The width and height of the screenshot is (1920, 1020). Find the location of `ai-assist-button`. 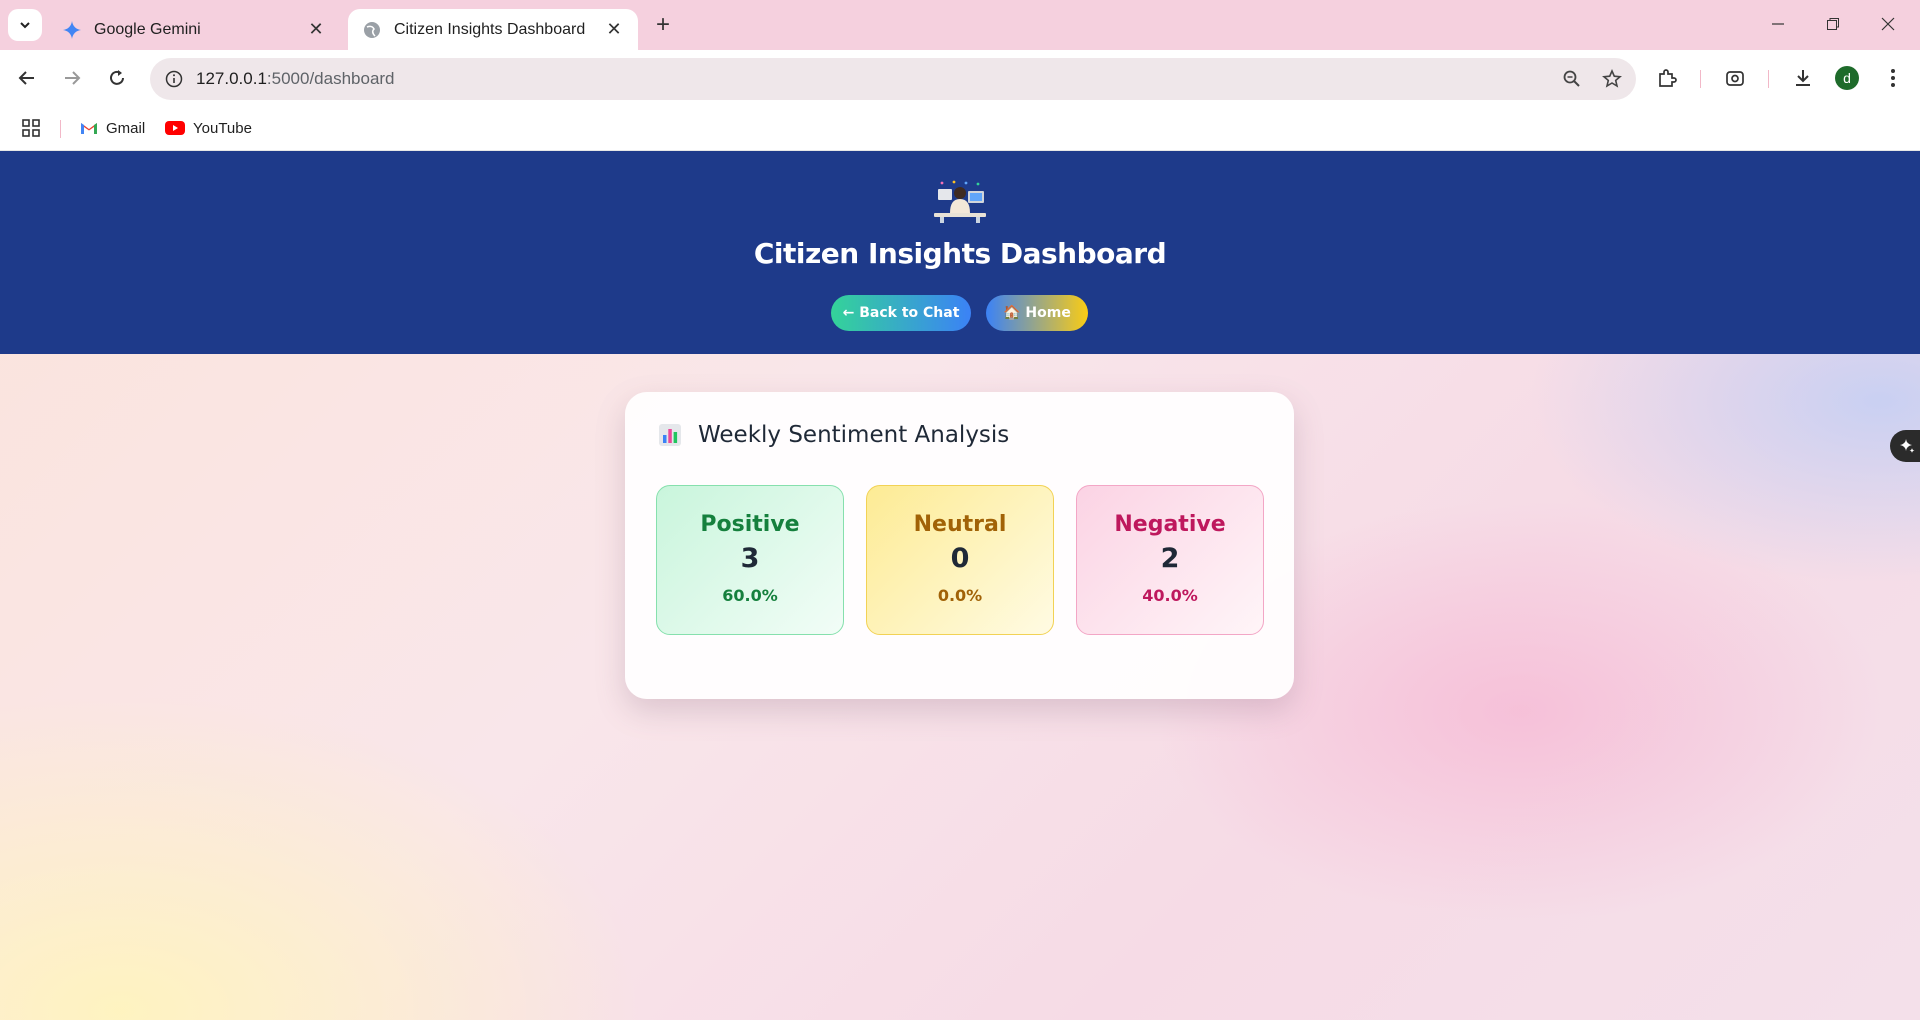

ai-assist-button is located at coordinates (1905, 446).